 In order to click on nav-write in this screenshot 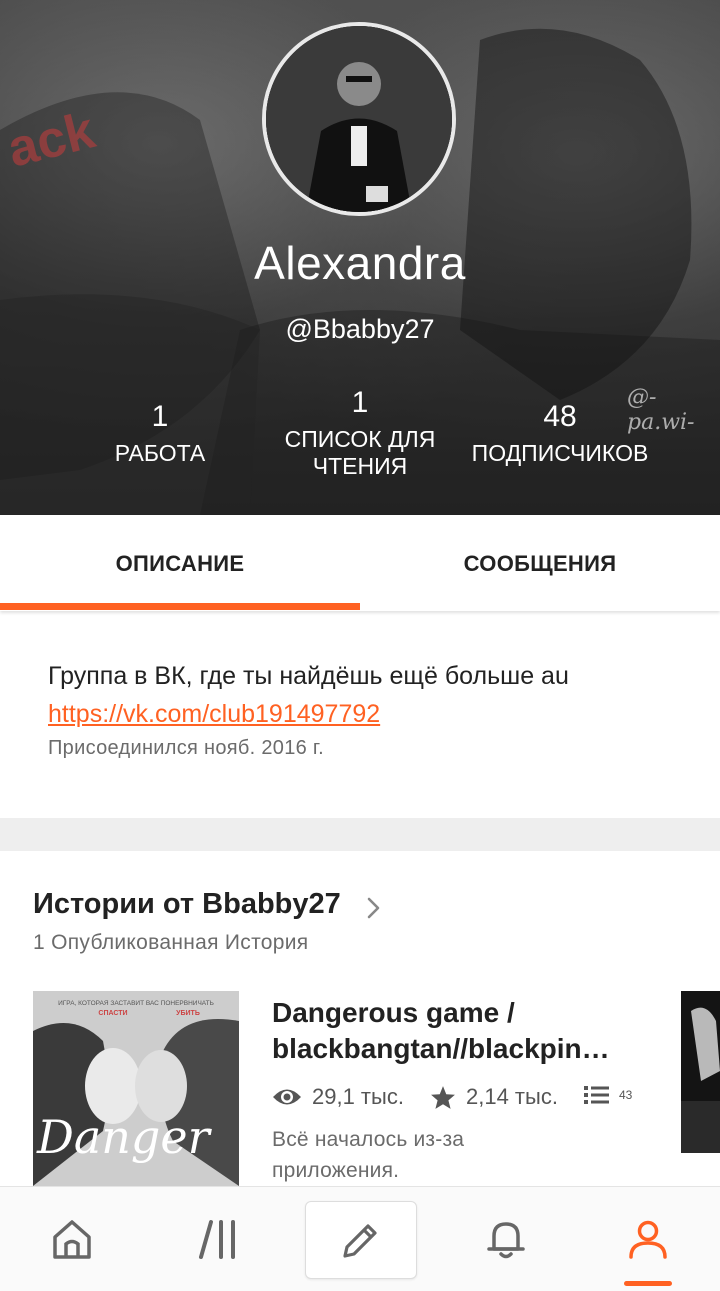, I will do `click(361, 1240)`.